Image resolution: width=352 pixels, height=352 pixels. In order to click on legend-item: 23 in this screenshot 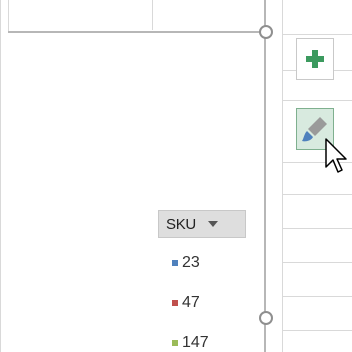, I will do `click(186, 263)`.